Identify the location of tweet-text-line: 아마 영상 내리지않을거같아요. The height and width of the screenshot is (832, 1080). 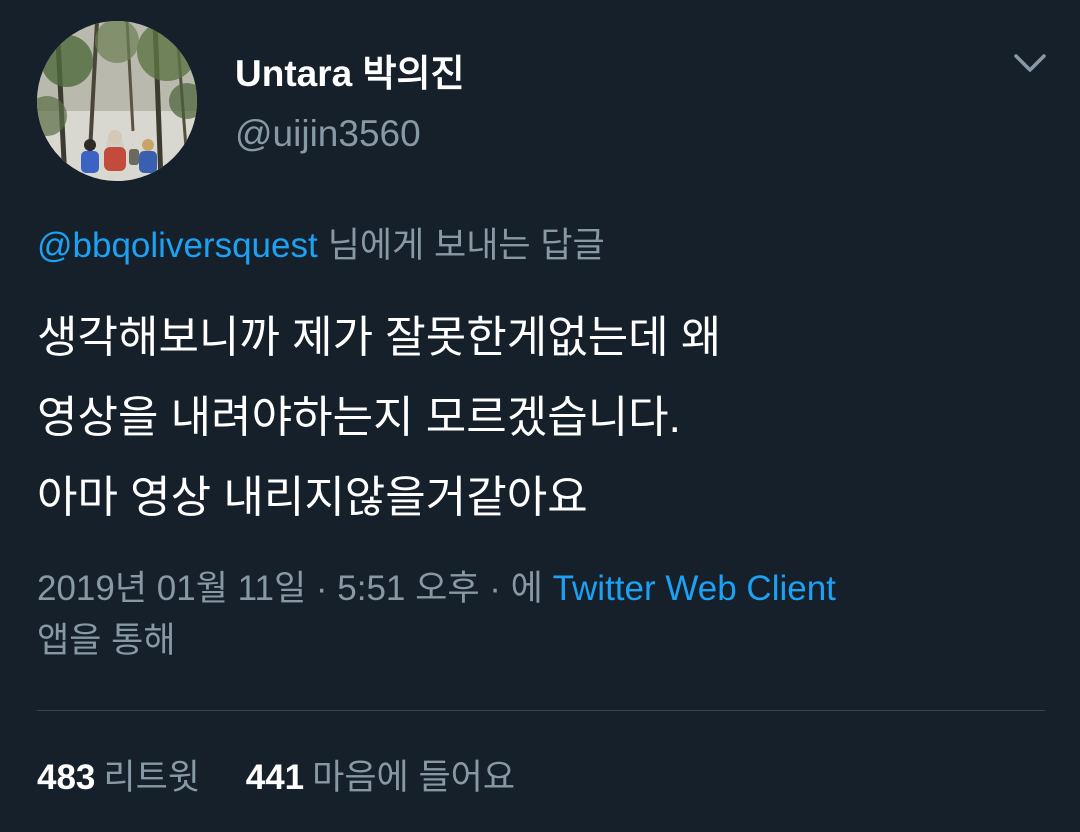
(312, 497).